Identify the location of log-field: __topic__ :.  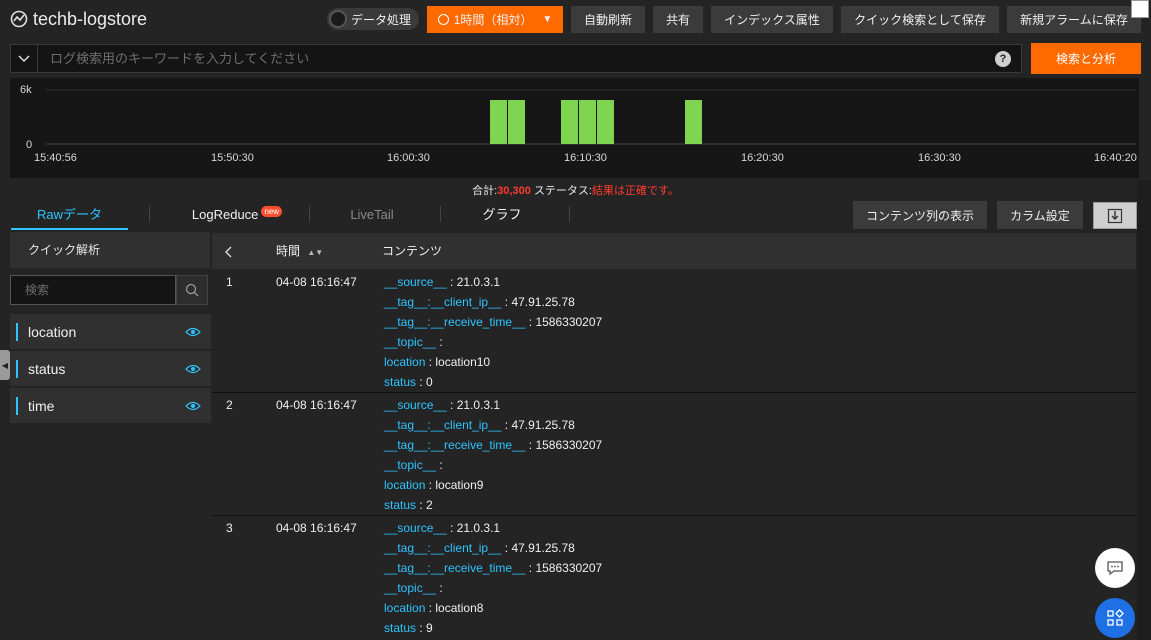
(413, 588).